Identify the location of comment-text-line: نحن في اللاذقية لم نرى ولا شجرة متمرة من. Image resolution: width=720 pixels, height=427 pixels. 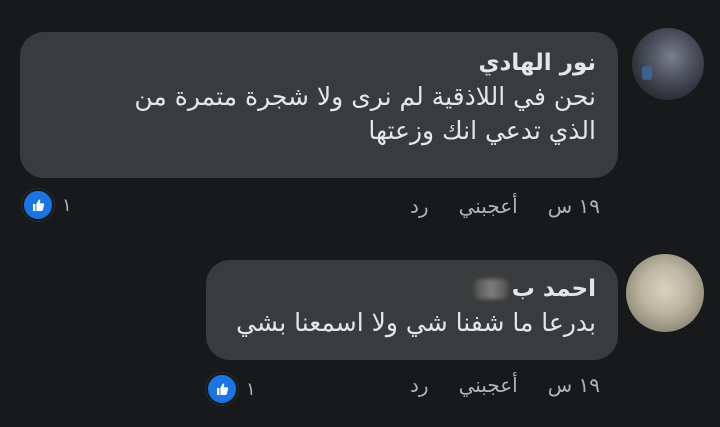
(365, 96).